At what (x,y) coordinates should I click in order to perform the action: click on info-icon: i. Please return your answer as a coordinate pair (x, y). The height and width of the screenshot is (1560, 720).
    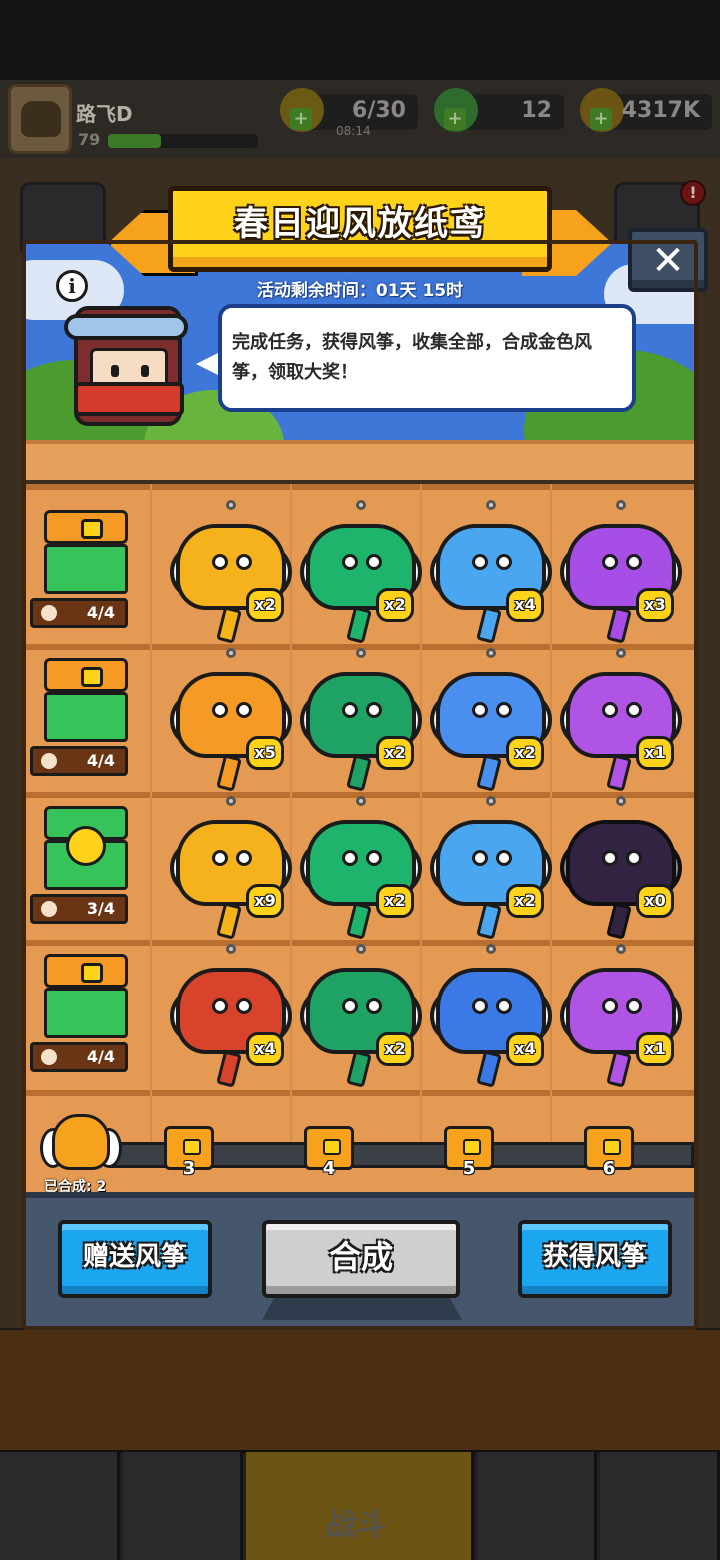
    Looking at the image, I should click on (72, 286).